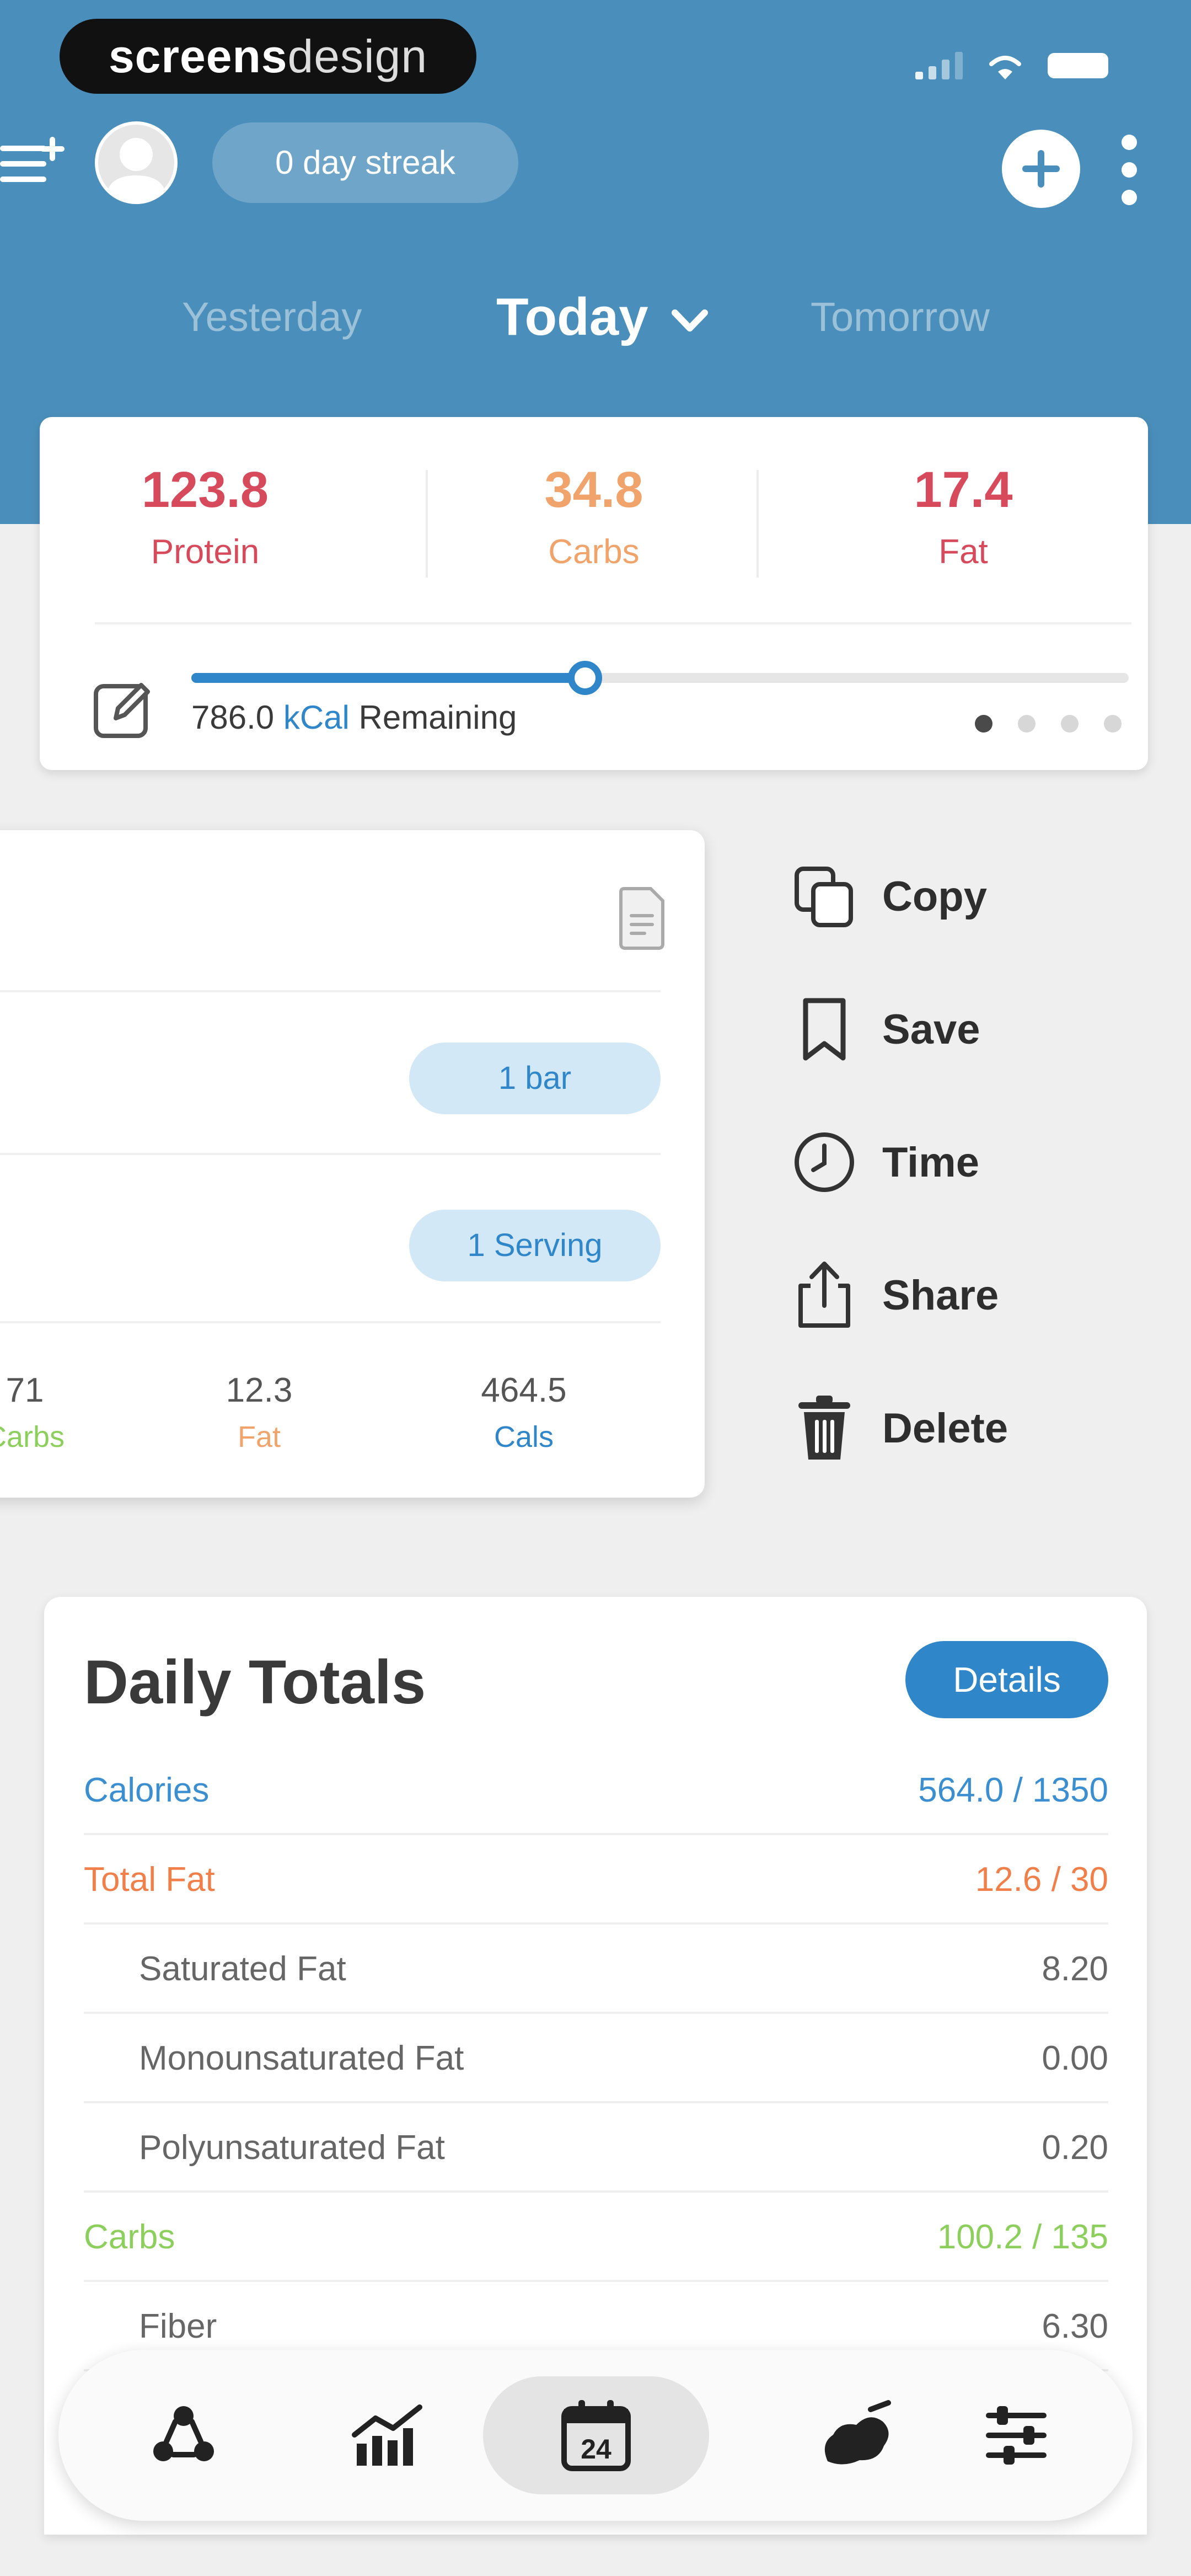 This screenshot has width=1191, height=2576. I want to click on nav-calendar: 24, so click(596, 2435).